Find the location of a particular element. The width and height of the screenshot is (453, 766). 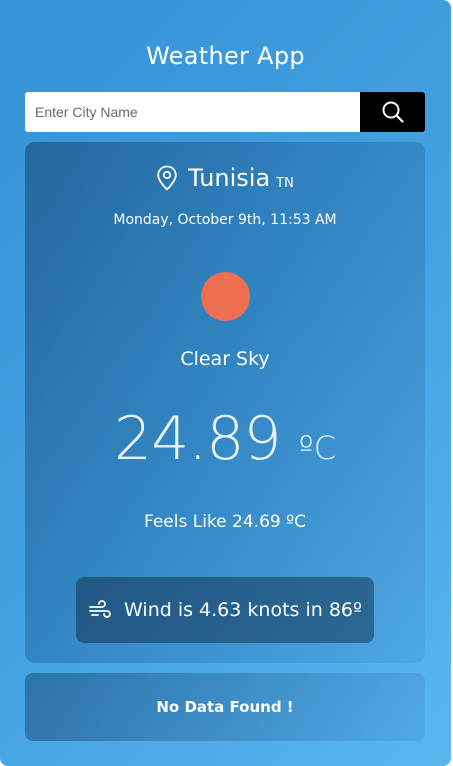

no-data-message: No Data Found ! is located at coordinates (225, 707).